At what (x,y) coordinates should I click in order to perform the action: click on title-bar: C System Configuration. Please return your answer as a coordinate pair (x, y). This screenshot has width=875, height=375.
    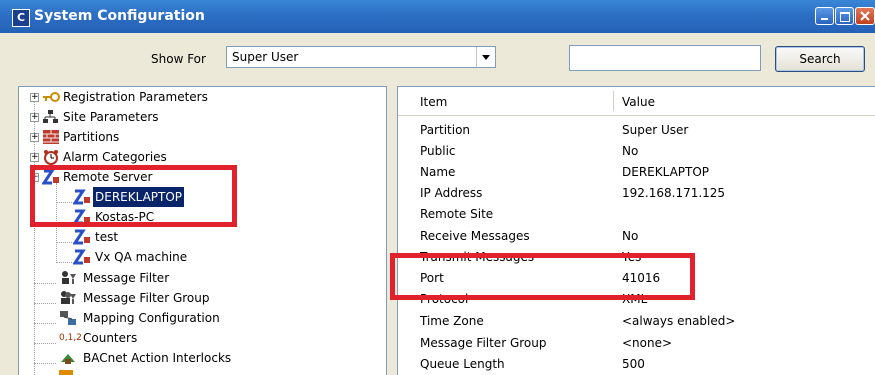
    Looking at the image, I should click on (437, 16).